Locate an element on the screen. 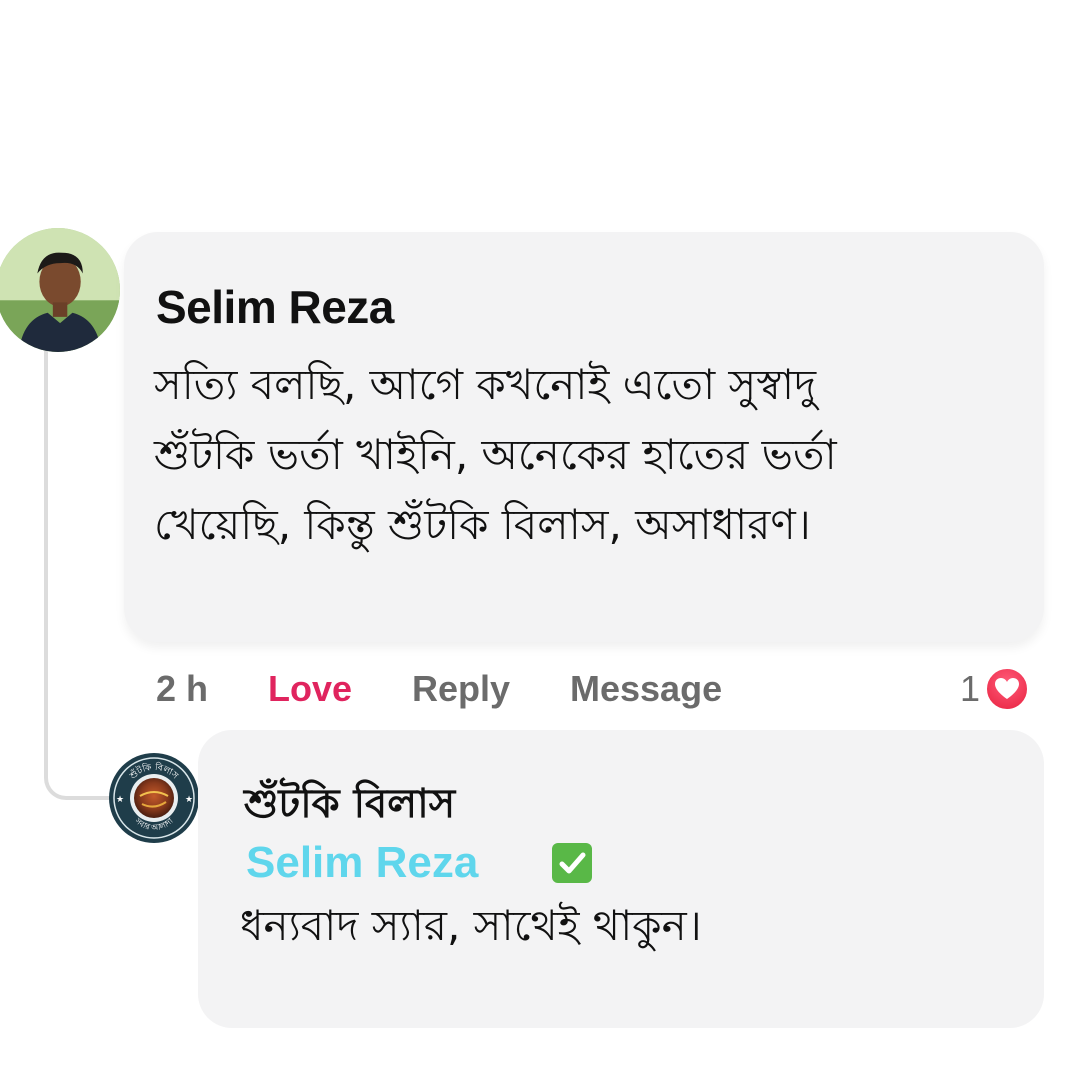 The height and width of the screenshot is (1080, 1080). page-logo: শুঁটকি বিলাস সবার আলাদা ★ ★ is located at coordinates (154, 798).